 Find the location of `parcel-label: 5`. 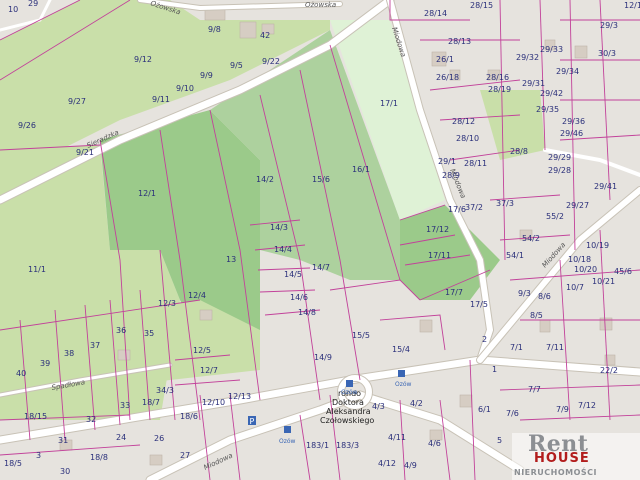

parcel-label: 5 is located at coordinates (499, 440).